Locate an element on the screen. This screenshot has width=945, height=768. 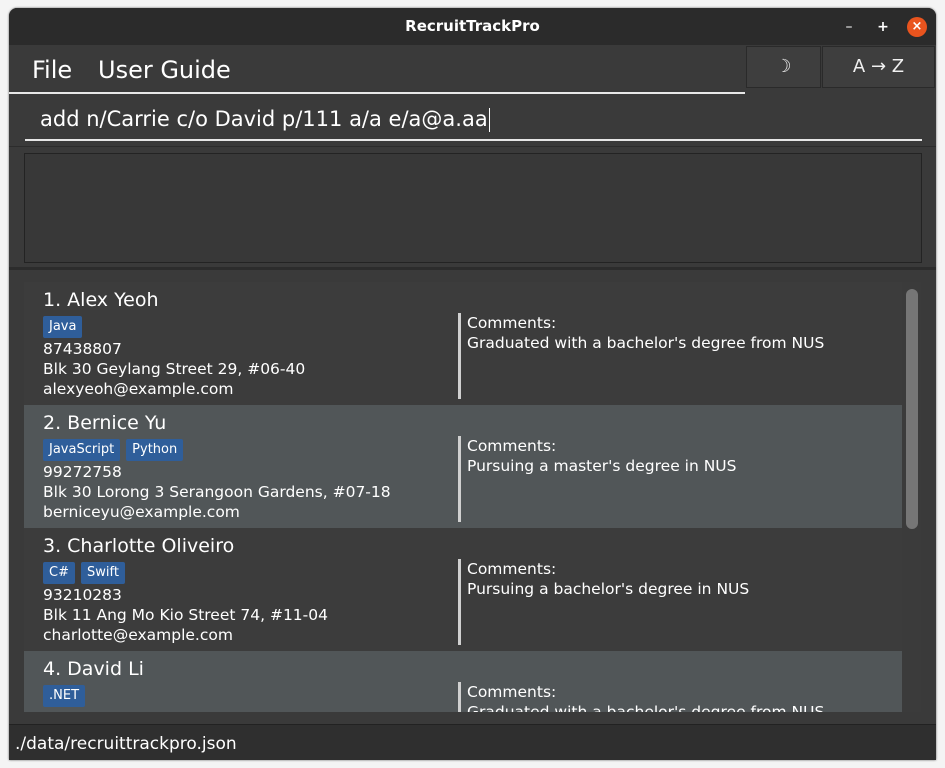
person-email: charlotte@example.com is located at coordinates (138, 635).